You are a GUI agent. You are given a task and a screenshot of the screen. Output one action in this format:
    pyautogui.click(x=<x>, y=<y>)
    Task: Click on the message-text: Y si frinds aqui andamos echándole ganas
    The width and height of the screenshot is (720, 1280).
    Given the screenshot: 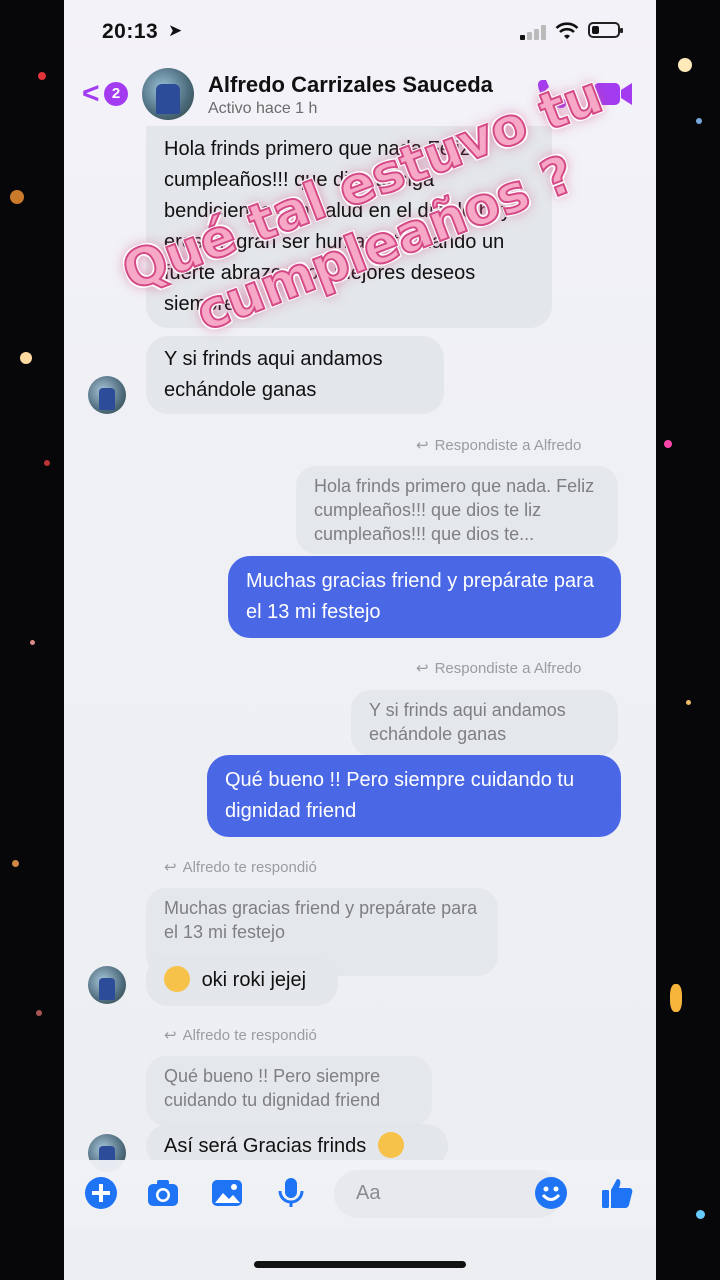 What is the action you would take?
    pyautogui.click(x=273, y=374)
    